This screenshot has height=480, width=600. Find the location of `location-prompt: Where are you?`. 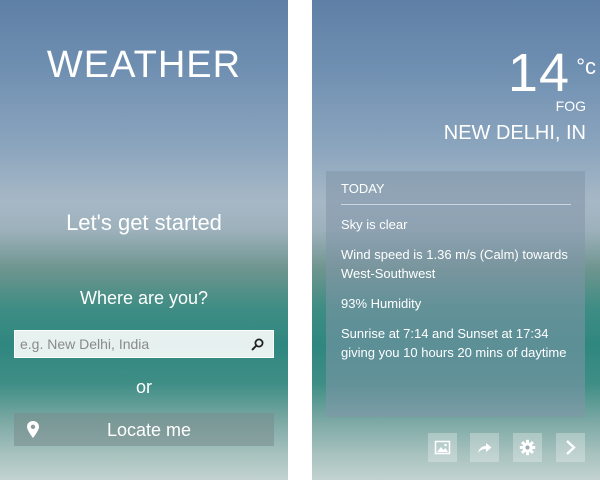

location-prompt: Where are you? is located at coordinates (144, 298).